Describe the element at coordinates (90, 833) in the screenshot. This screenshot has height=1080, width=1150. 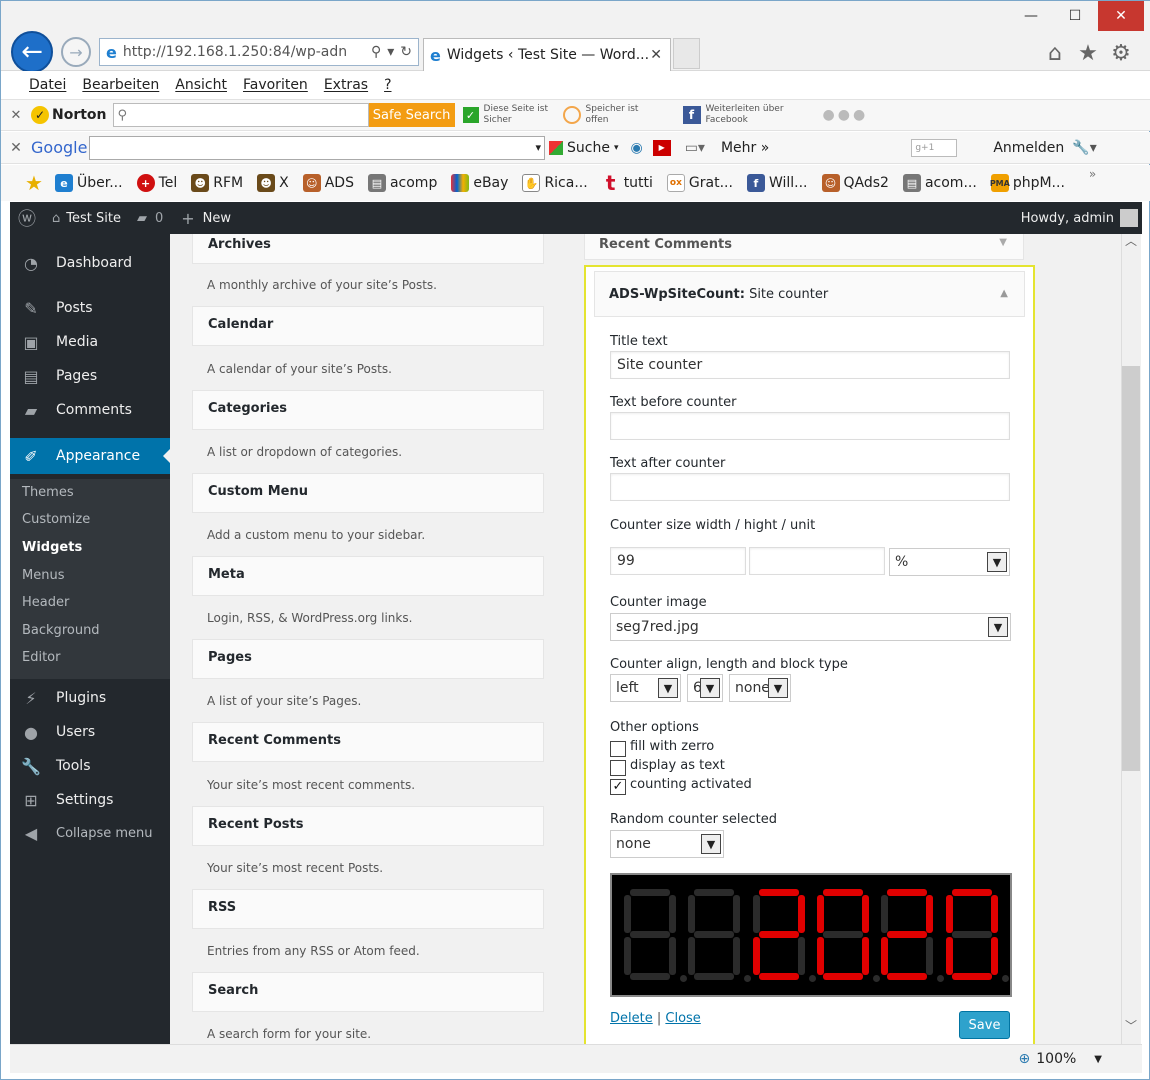
I see `collapse-menu: ◀ Collapse menu` at that location.